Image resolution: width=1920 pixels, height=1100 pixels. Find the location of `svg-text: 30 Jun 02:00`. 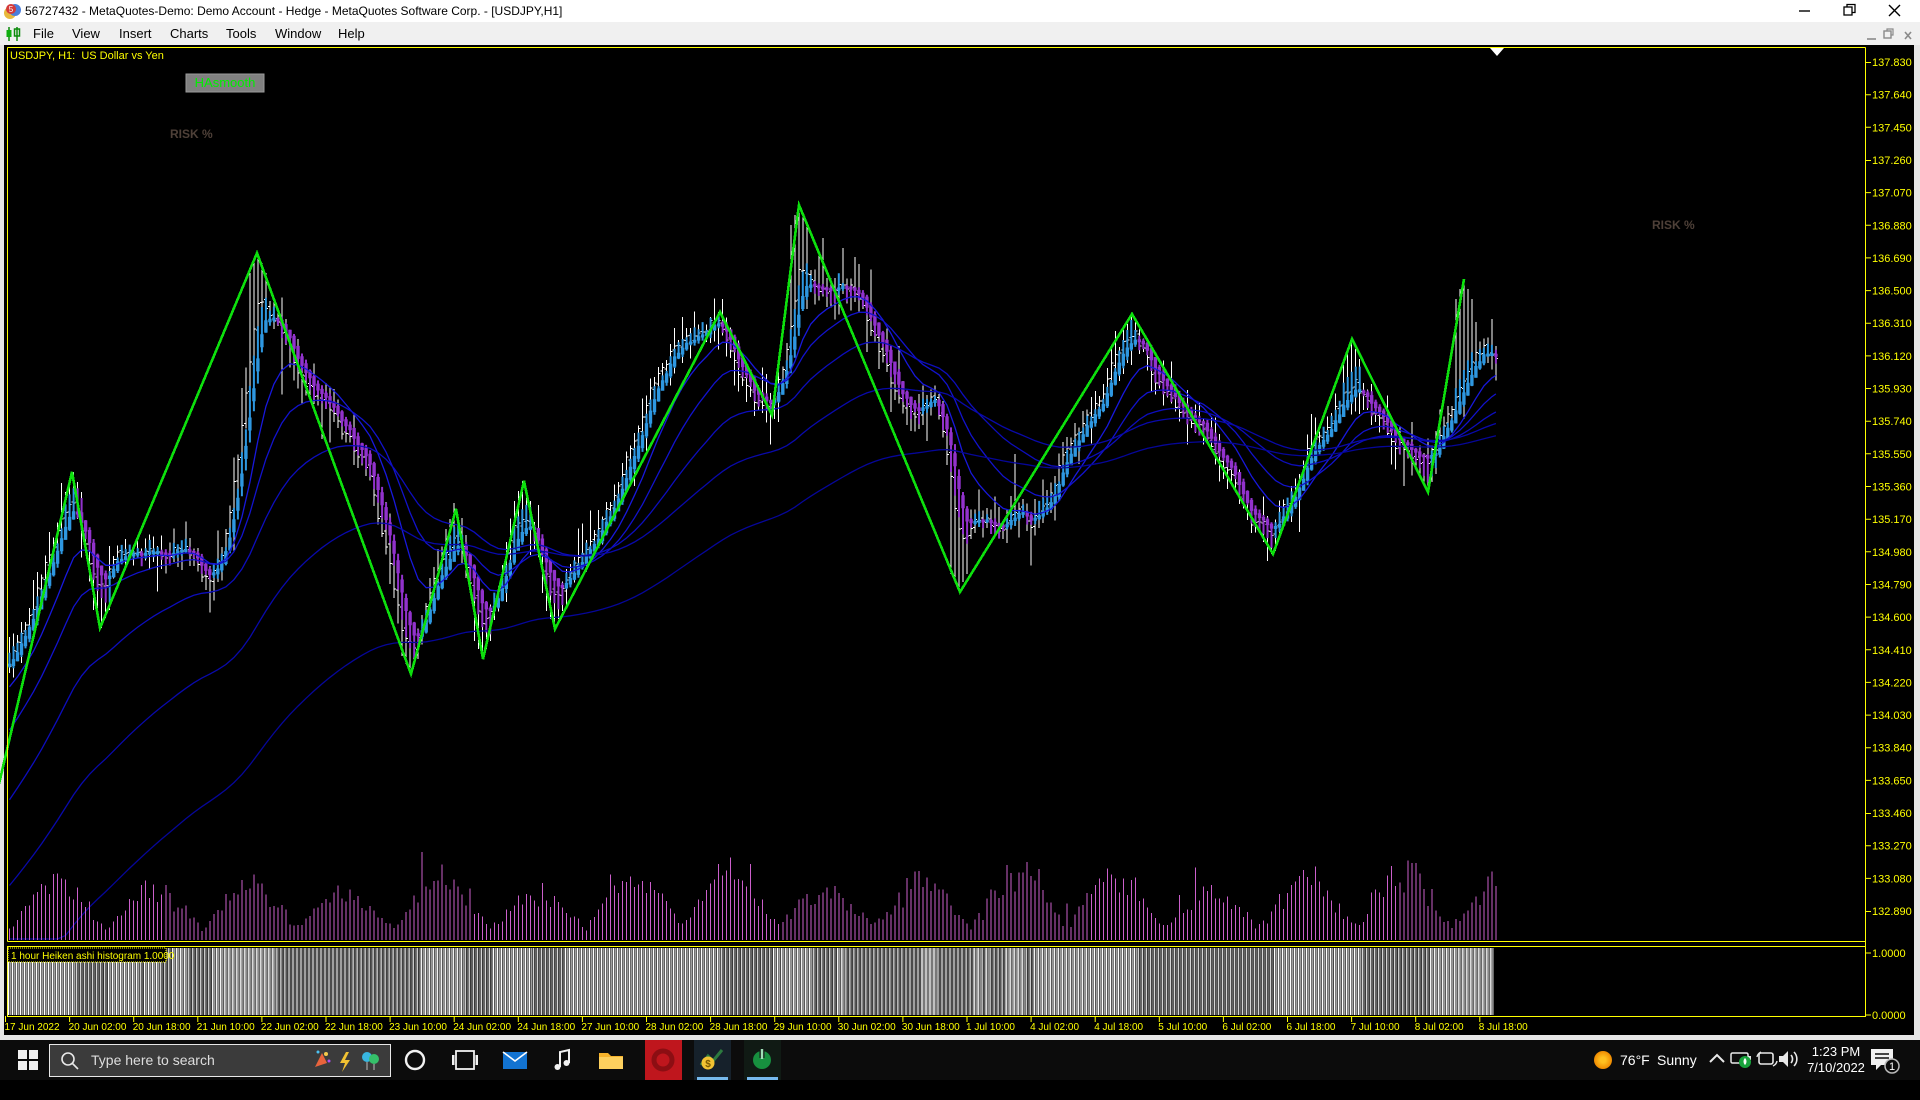

svg-text: 30 Jun 02:00 is located at coordinates (867, 1027).